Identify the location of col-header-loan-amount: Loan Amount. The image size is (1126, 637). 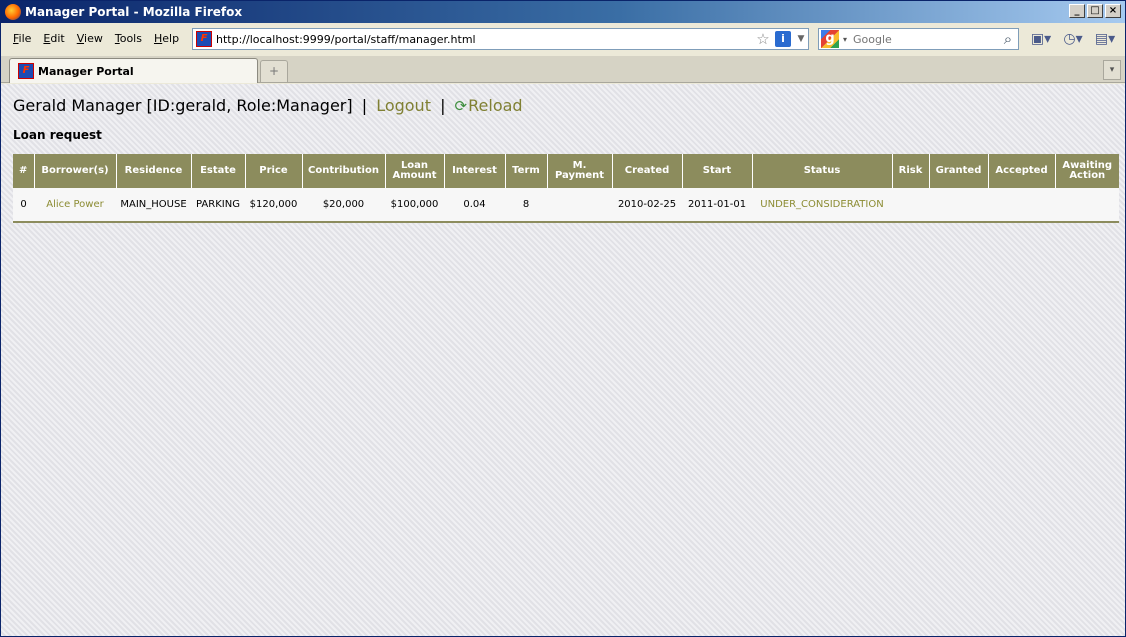
(415, 171).